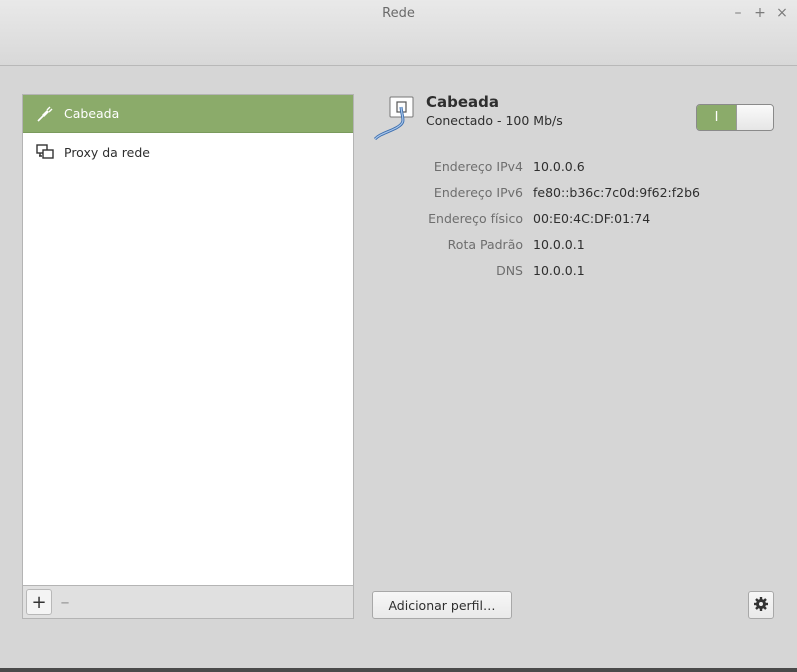 The height and width of the screenshot is (672, 797). What do you see at coordinates (39, 602) in the screenshot?
I see `add-connection-button: +` at bounding box center [39, 602].